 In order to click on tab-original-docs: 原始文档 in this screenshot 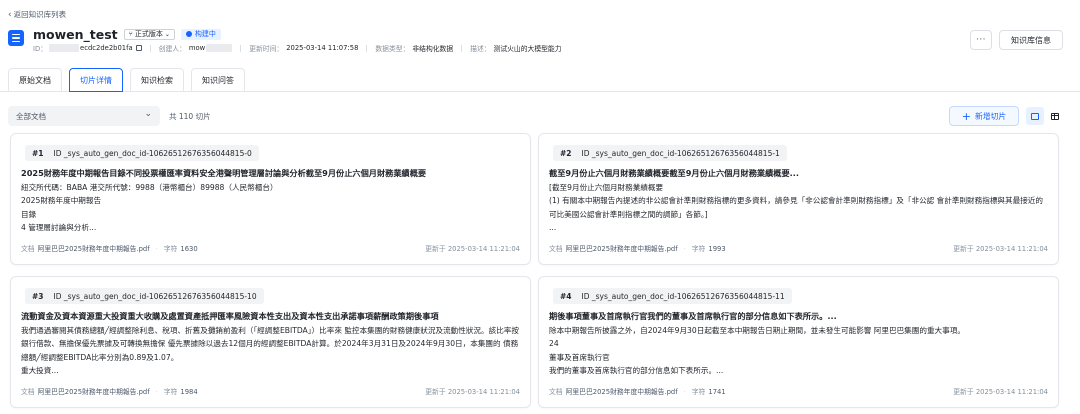, I will do `click(35, 80)`.